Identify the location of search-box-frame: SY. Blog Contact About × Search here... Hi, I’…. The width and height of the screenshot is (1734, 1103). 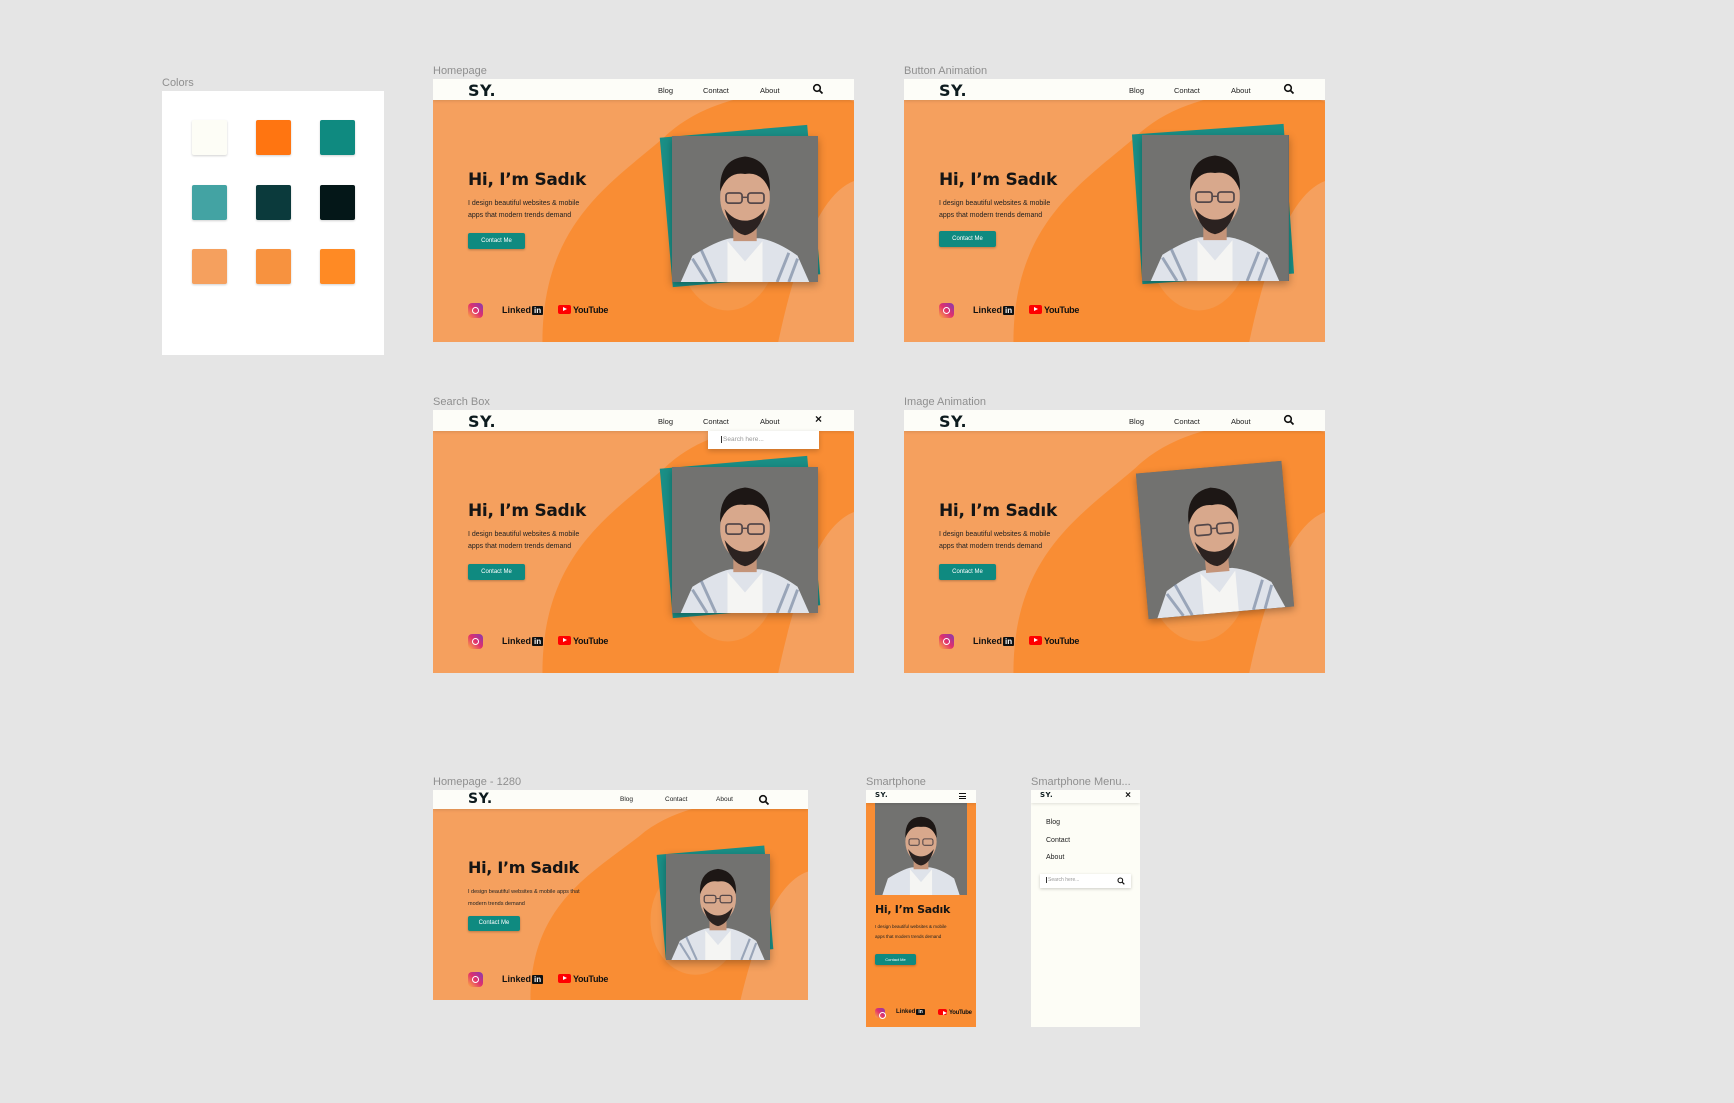
(643, 541).